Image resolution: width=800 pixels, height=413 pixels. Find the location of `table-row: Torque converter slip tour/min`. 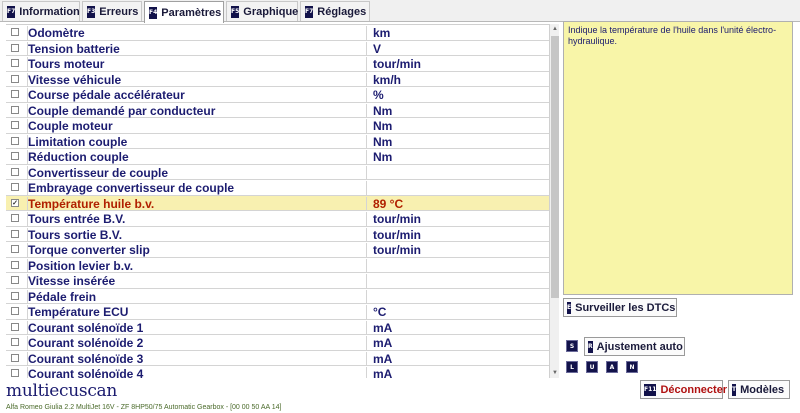

table-row: Torque converter slip tour/min is located at coordinates (277, 250).